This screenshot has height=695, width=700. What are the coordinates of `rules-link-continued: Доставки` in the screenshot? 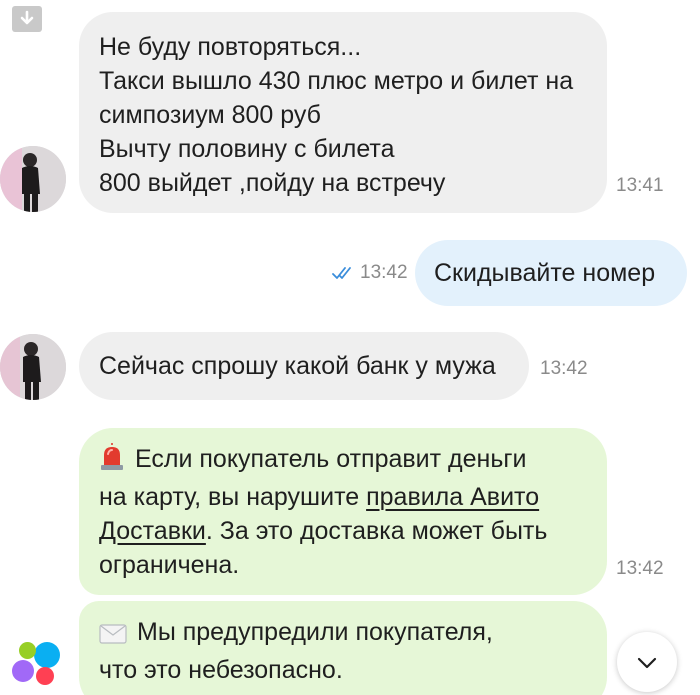 It's located at (152, 531).